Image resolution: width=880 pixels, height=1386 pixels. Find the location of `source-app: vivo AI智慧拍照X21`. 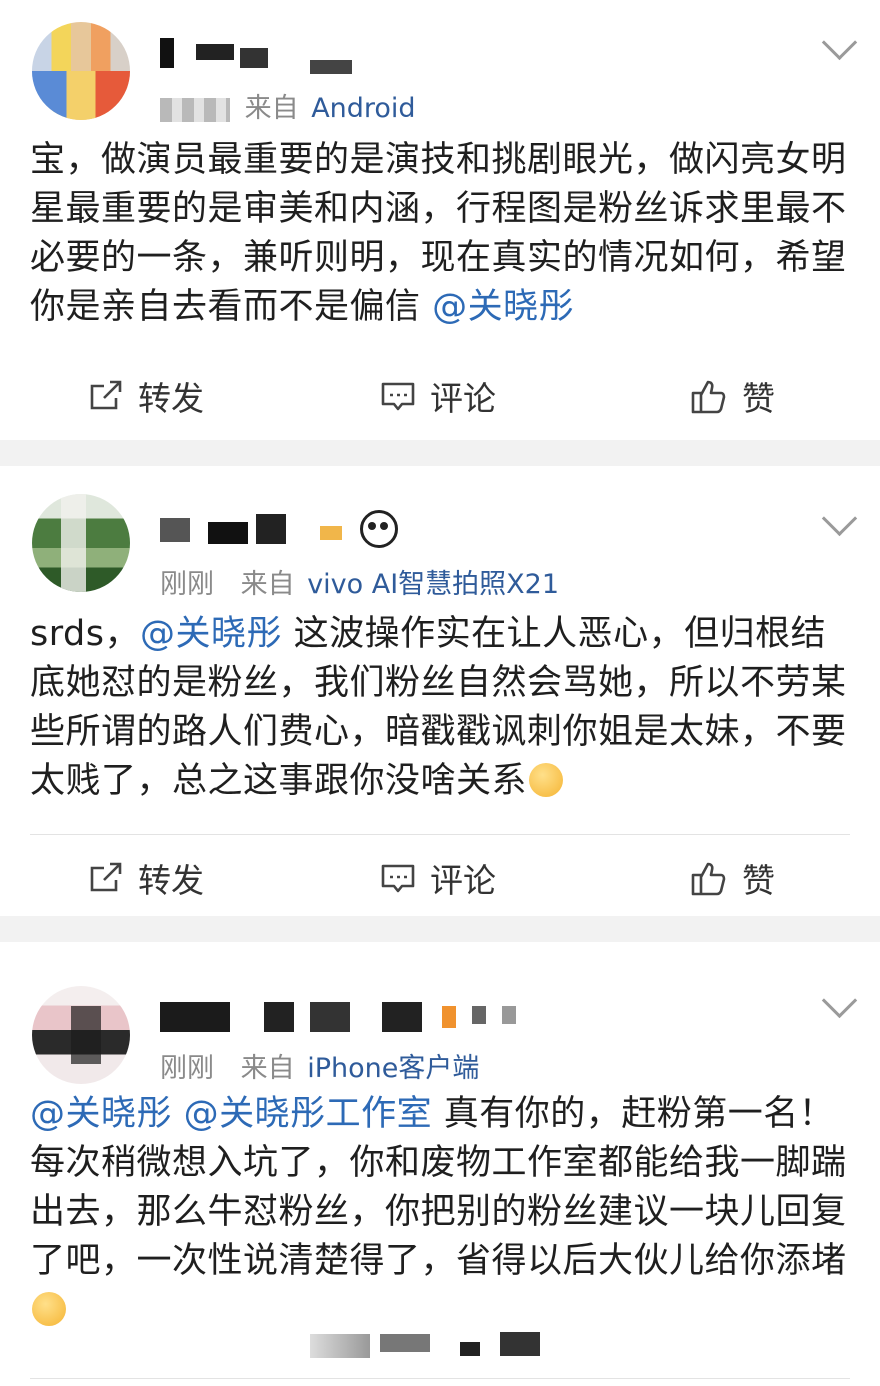

source-app: vivo AI智慧拍照X21 is located at coordinates (433, 584).